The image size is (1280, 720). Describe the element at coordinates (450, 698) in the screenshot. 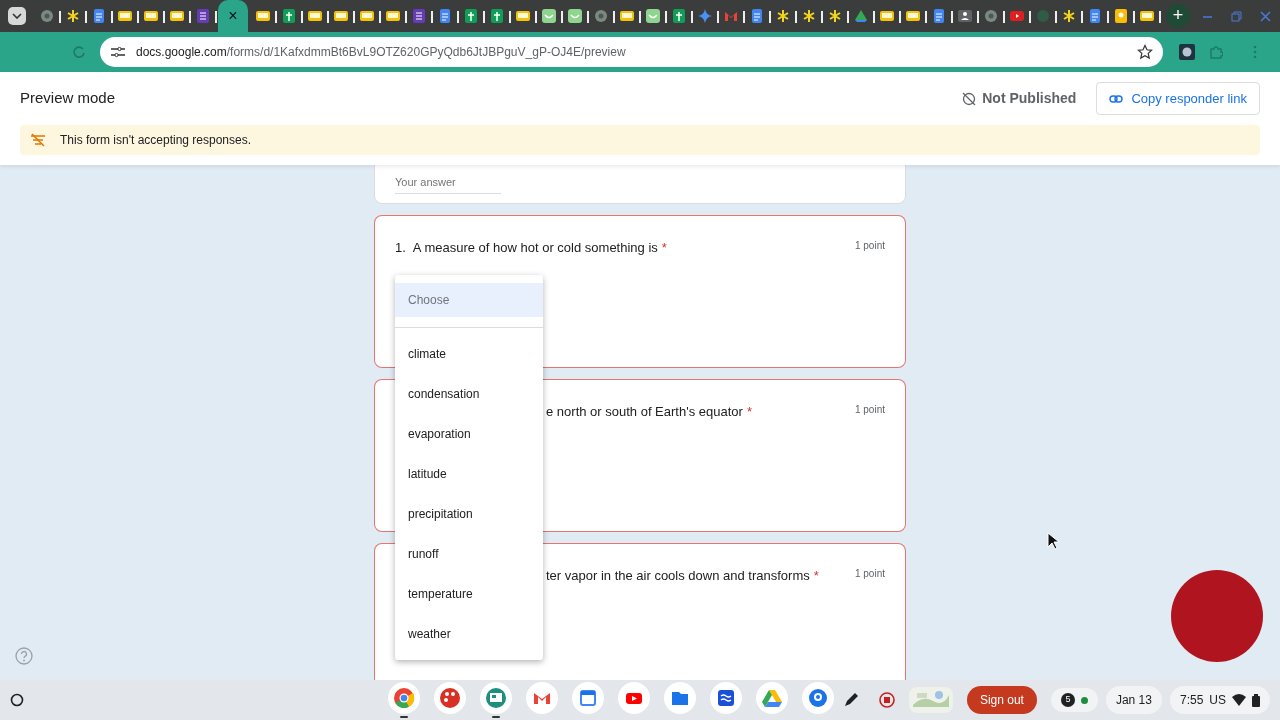

I see `palette-icon` at that location.